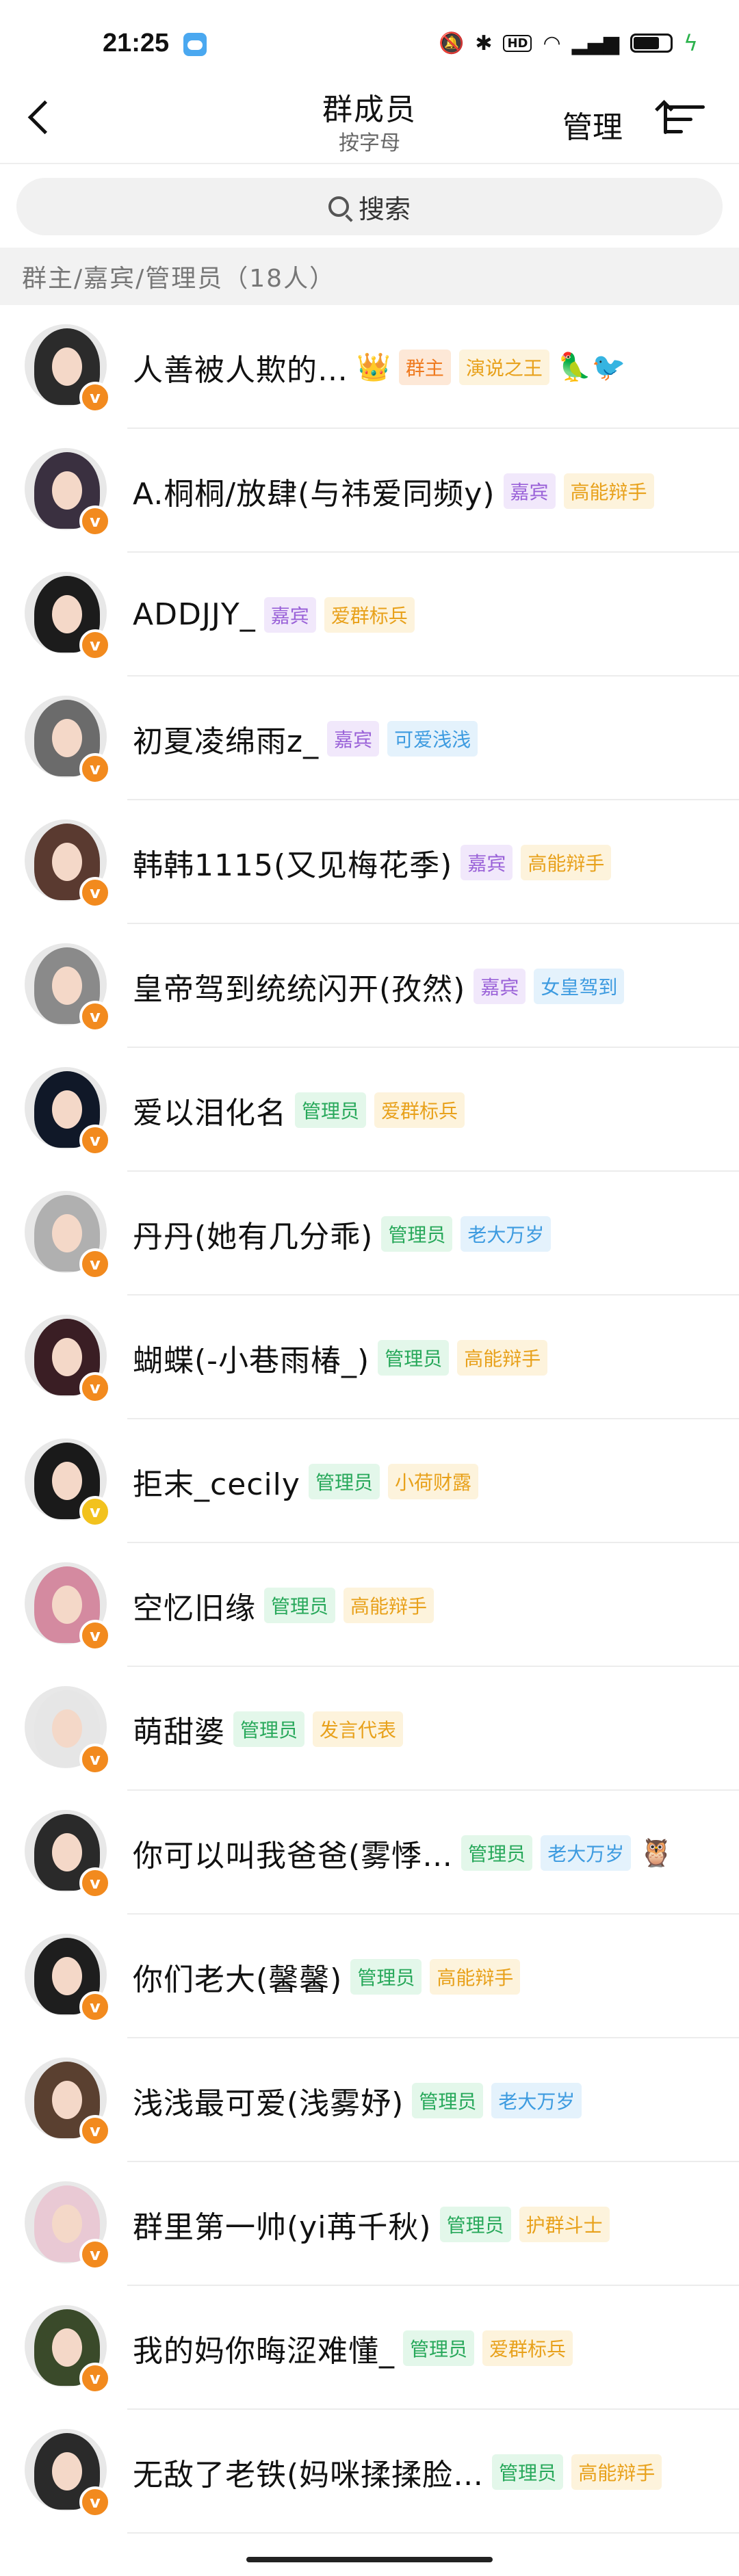 The width and height of the screenshot is (739, 2576). What do you see at coordinates (195, 44) in the screenshot?
I see `weather-icon` at bounding box center [195, 44].